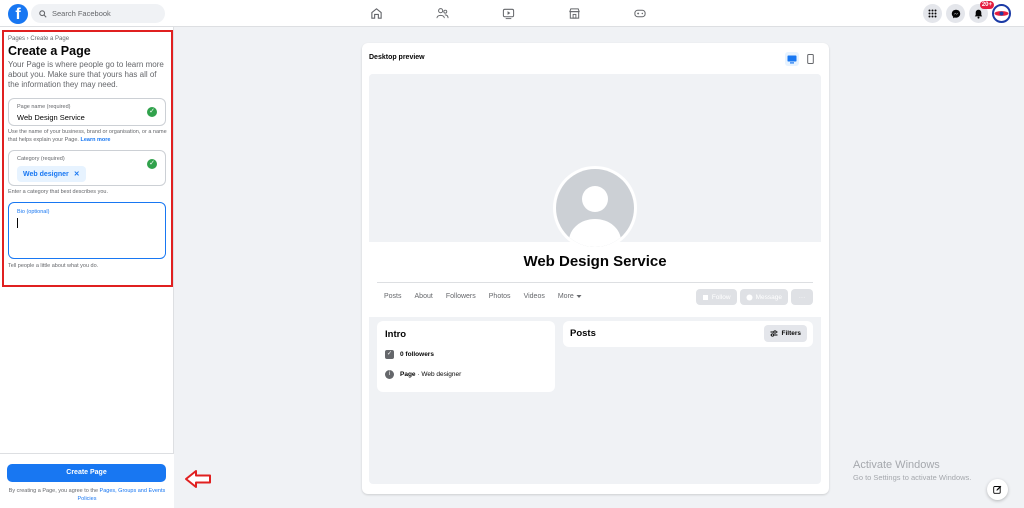  What do you see at coordinates (18, 14) in the screenshot?
I see `facebook-logo: f` at bounding box center [18, 14].